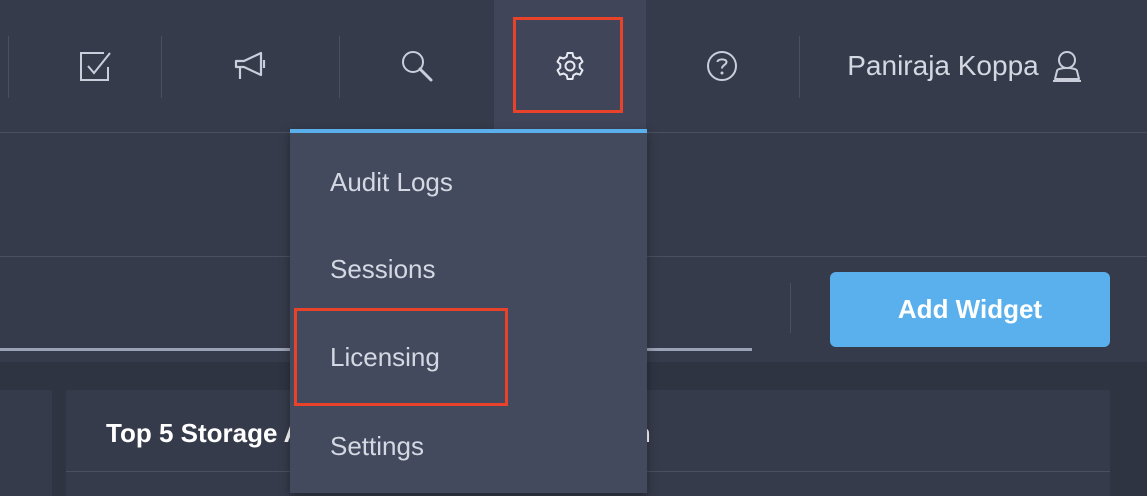 This screenshot has height=496, width=1147. Describe the element at coordinates (468, 131) in the screenshot. I see `menu-accent-bar` at that location.